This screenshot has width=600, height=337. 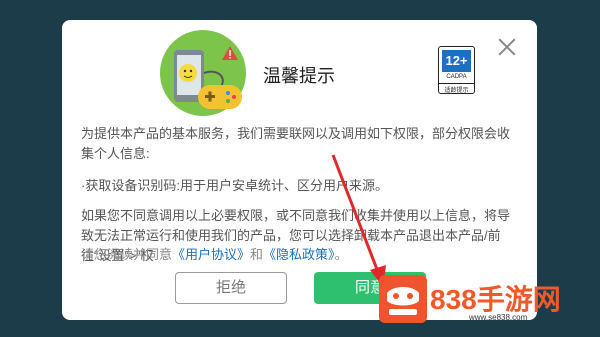 What do you see at coordinates (495, 299) in the screenshot?
I see `watermark-brand: 838手游网` at bounding box center [495, 299].